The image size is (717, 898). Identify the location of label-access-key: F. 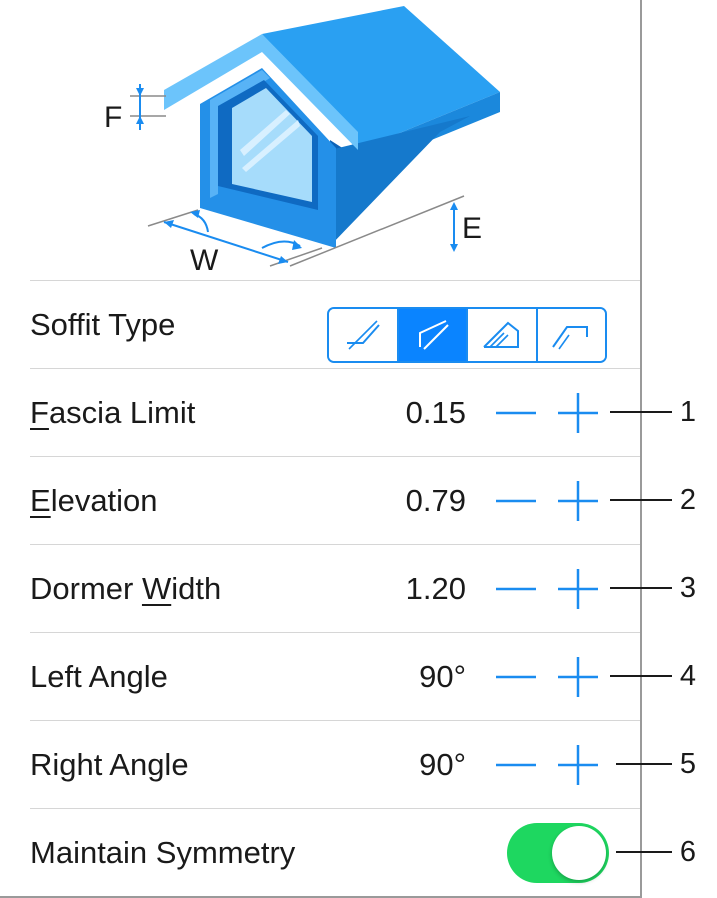
(39, 412).